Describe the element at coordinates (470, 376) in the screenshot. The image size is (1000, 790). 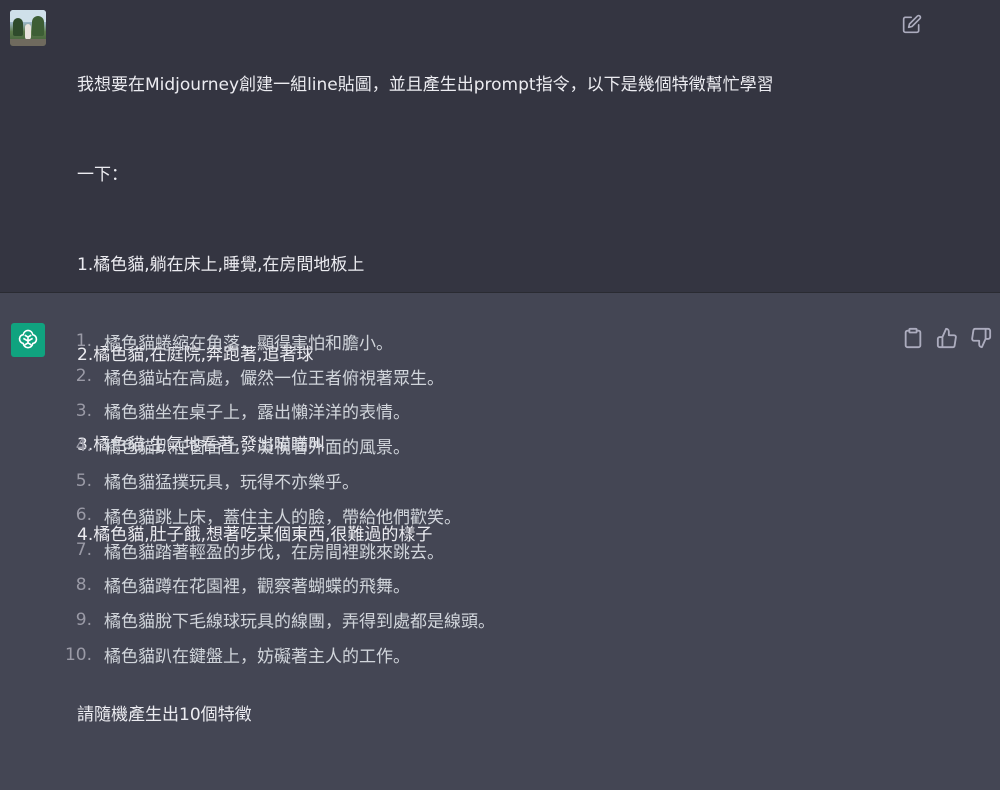
I see `list-item: 2. 橘色貓站在高處，儼然一位王者俯視著眾生。` at that location.